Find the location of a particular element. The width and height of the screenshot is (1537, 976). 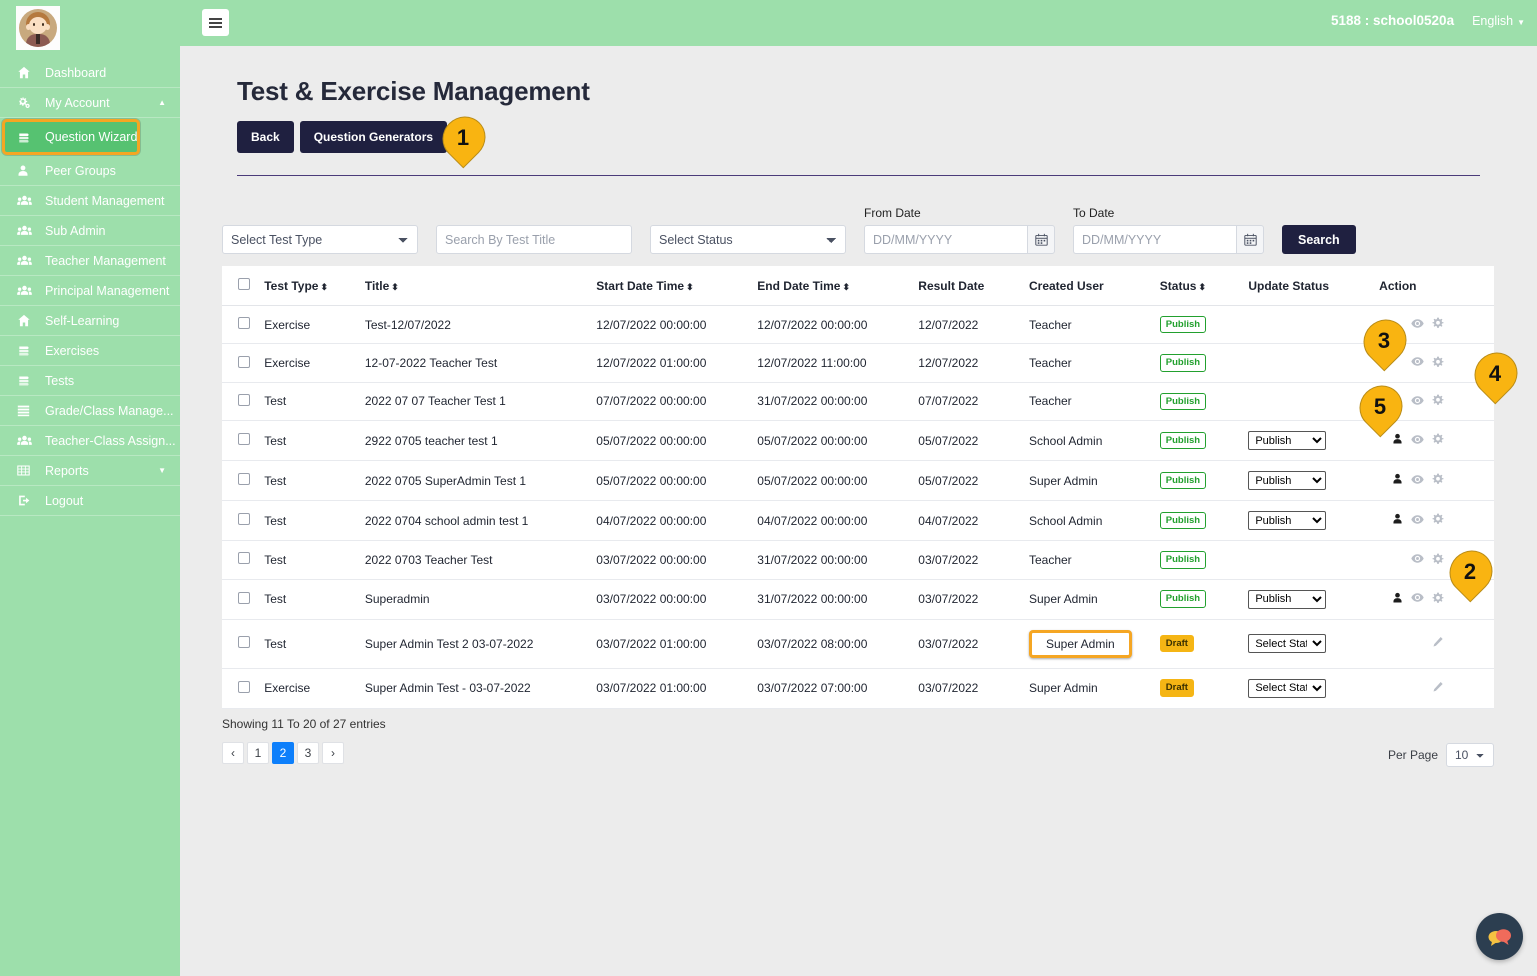

to-date-input is located at coordinates (1154, 239).